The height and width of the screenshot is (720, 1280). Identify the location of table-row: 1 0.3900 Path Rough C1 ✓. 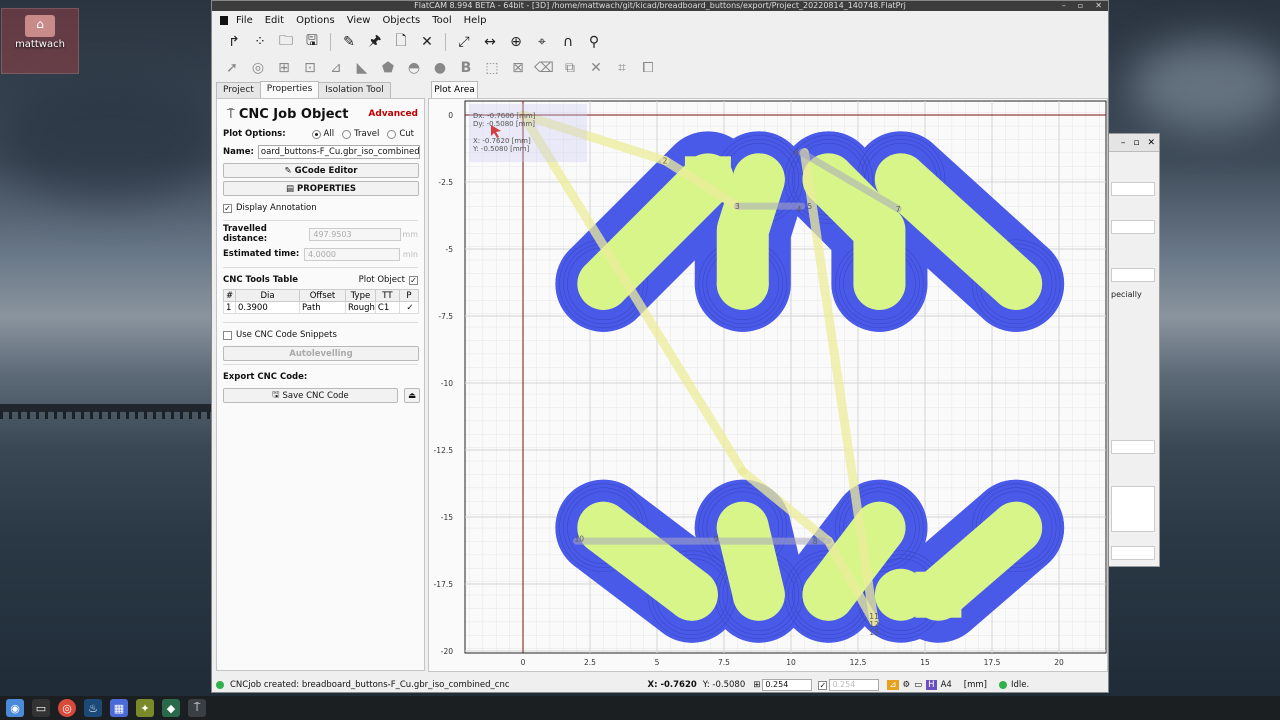
(321, 307).